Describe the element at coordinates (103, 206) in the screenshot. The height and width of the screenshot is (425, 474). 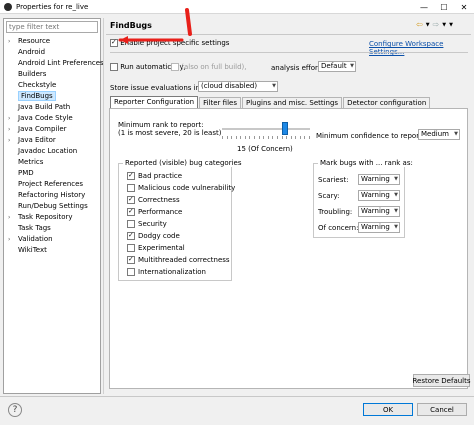
I see `pane-splitter` at that location.